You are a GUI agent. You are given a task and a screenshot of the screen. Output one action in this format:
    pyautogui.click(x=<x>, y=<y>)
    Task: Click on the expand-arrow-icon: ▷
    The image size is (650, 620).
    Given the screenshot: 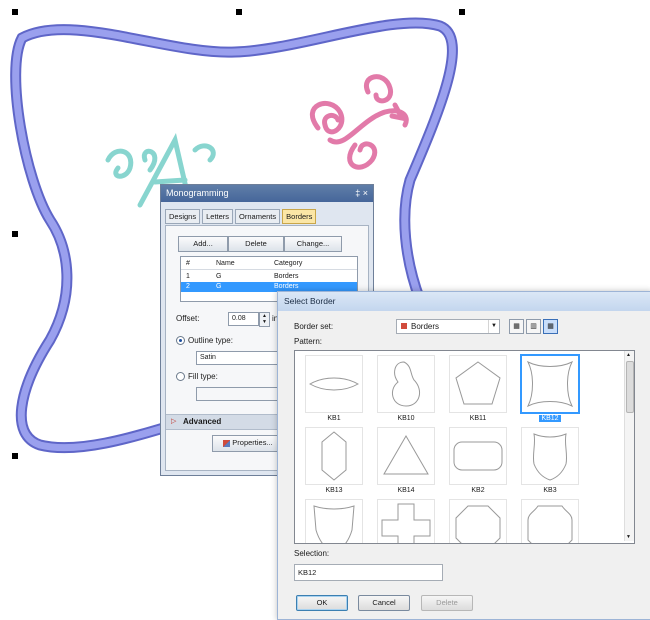 What is the action you would take?
    pyautogui.click(x=174, y=421)
    